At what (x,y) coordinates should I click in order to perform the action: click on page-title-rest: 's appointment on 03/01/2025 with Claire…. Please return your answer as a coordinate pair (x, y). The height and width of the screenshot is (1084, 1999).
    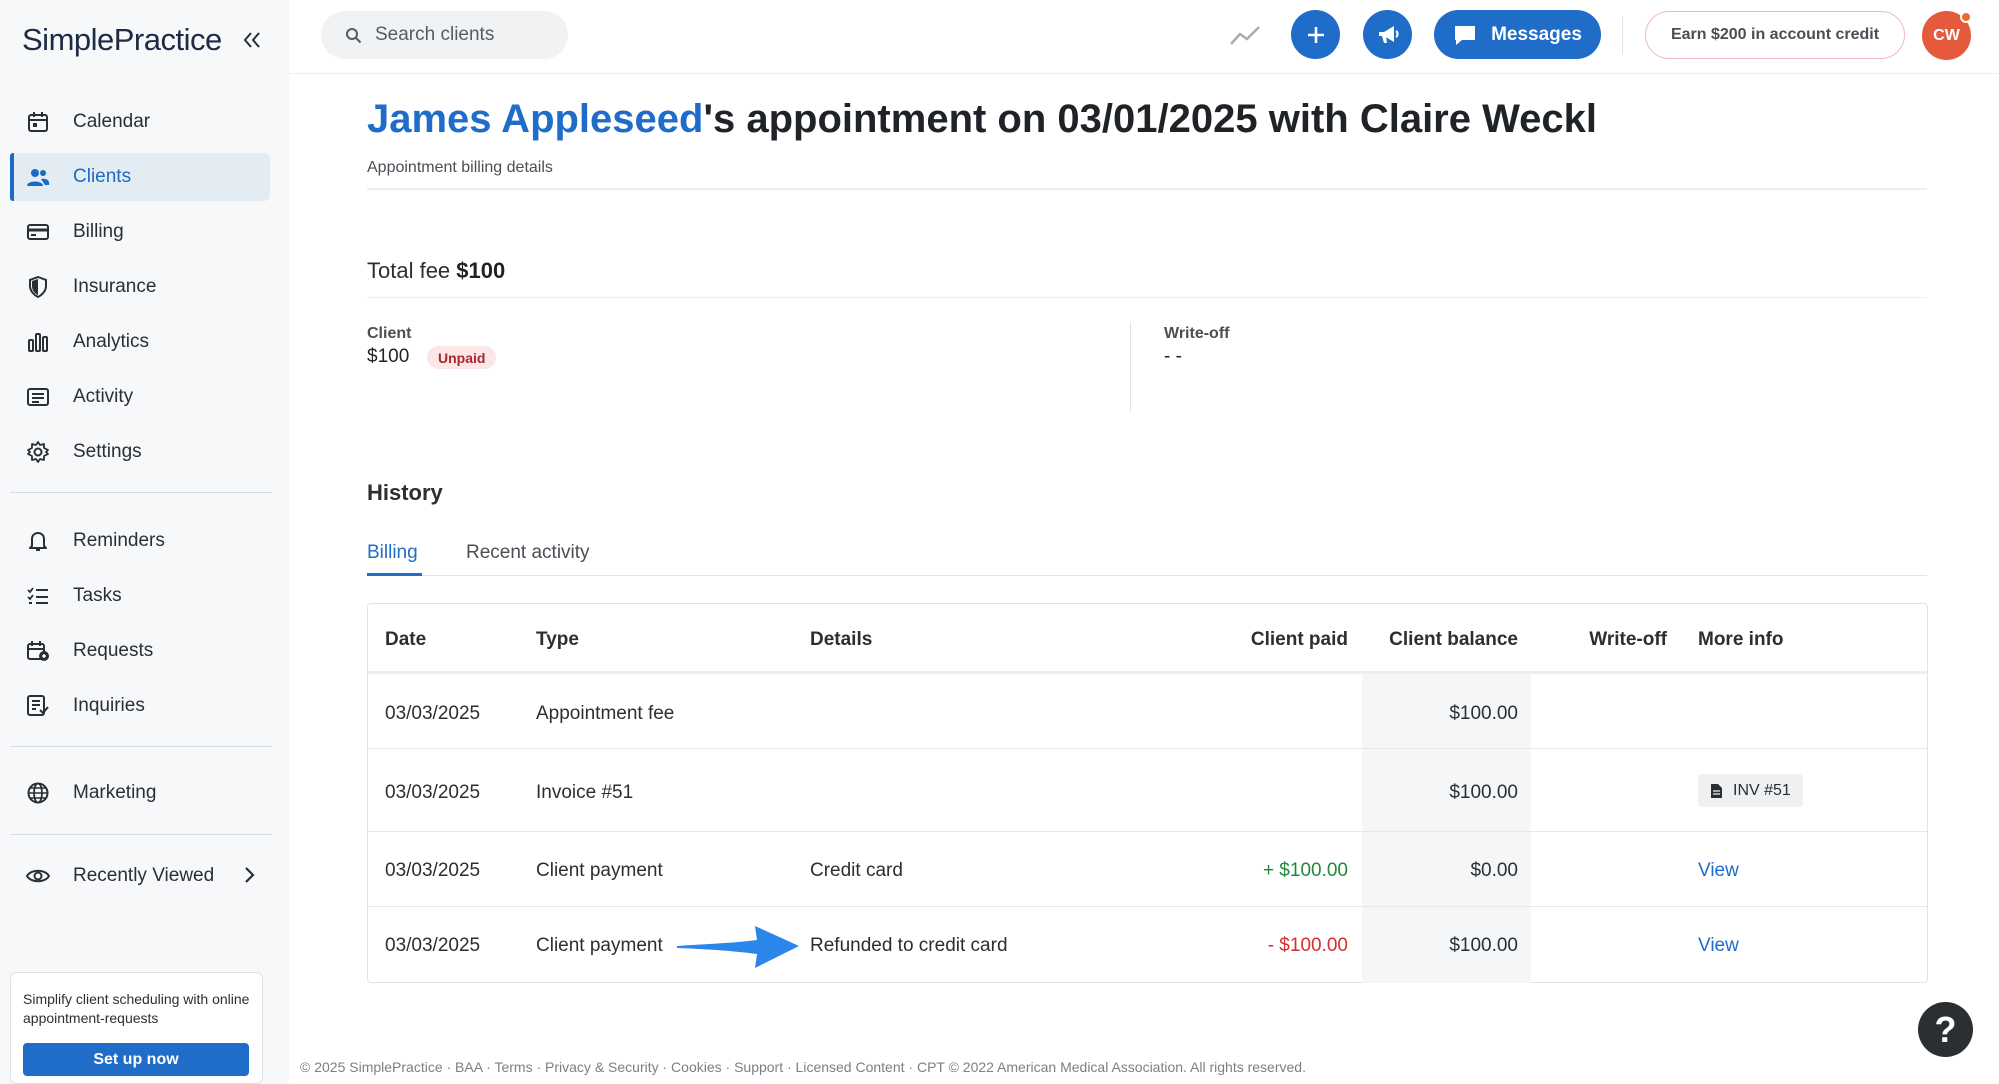
    Looking at the image, I should click on (1150, 119).